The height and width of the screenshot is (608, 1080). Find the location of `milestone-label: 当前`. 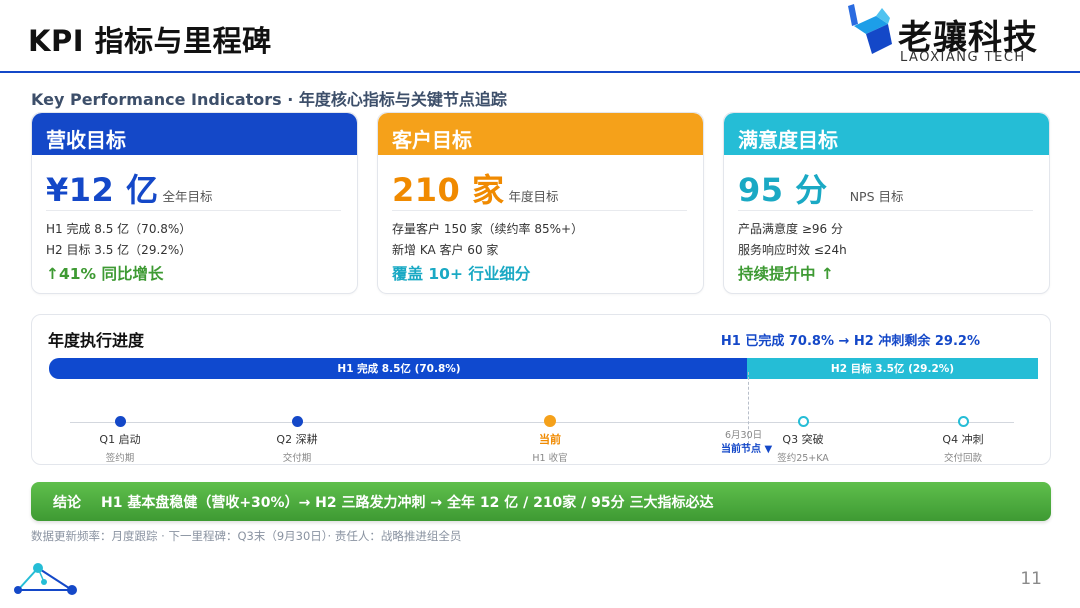

milestone-label: 当前 is located at coordinates (550, 439).